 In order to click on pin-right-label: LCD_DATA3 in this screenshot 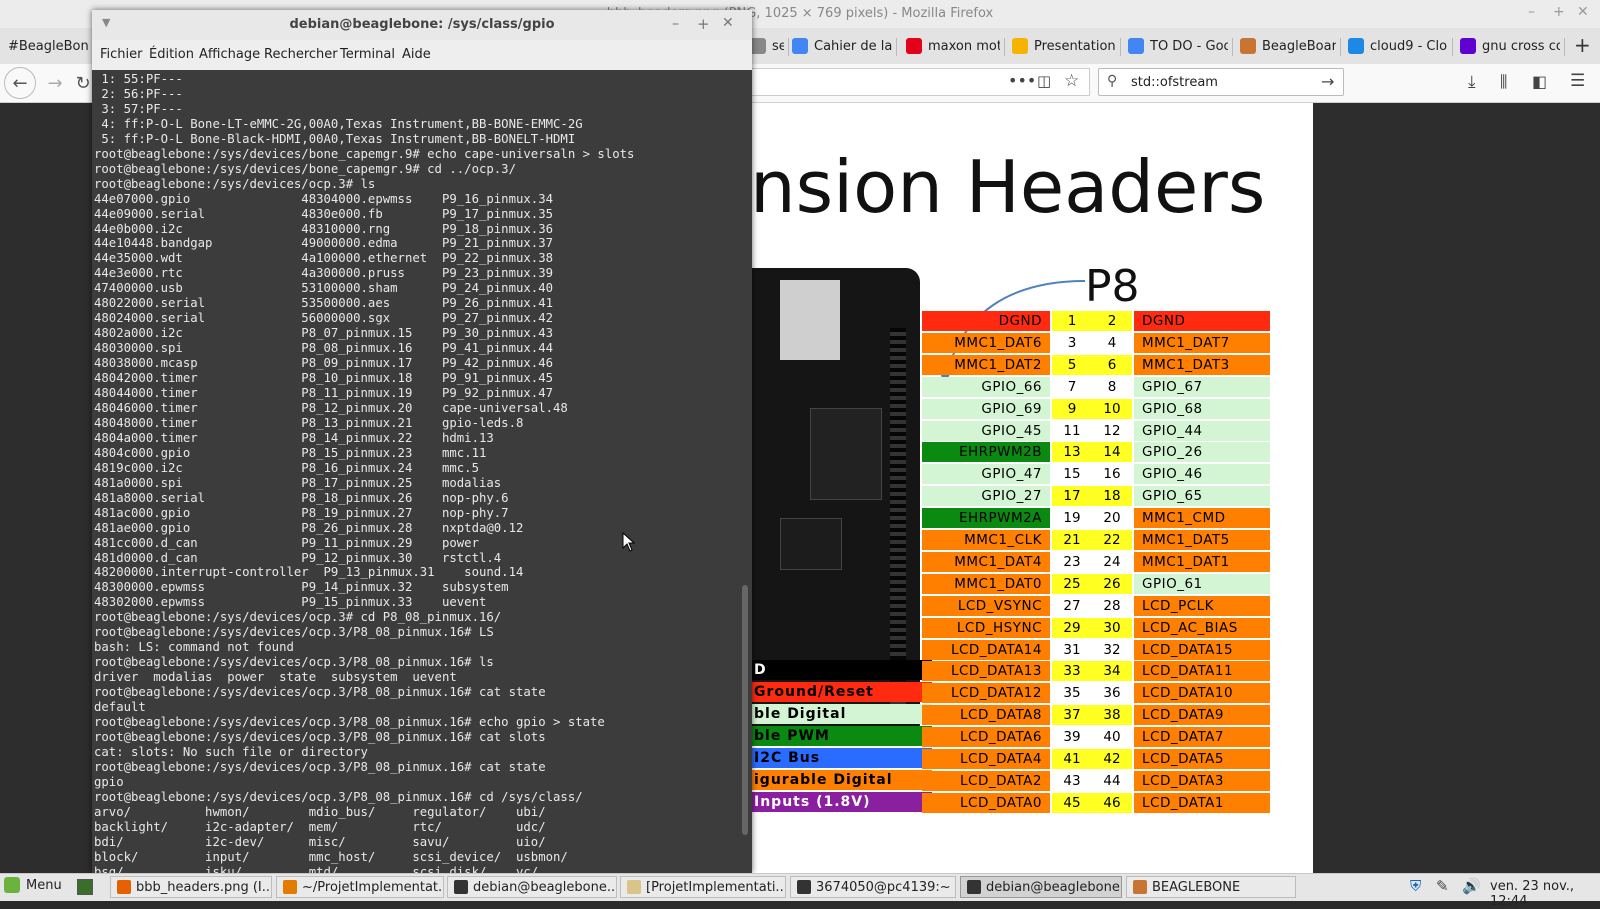, I will do `click(1202, 781)`.